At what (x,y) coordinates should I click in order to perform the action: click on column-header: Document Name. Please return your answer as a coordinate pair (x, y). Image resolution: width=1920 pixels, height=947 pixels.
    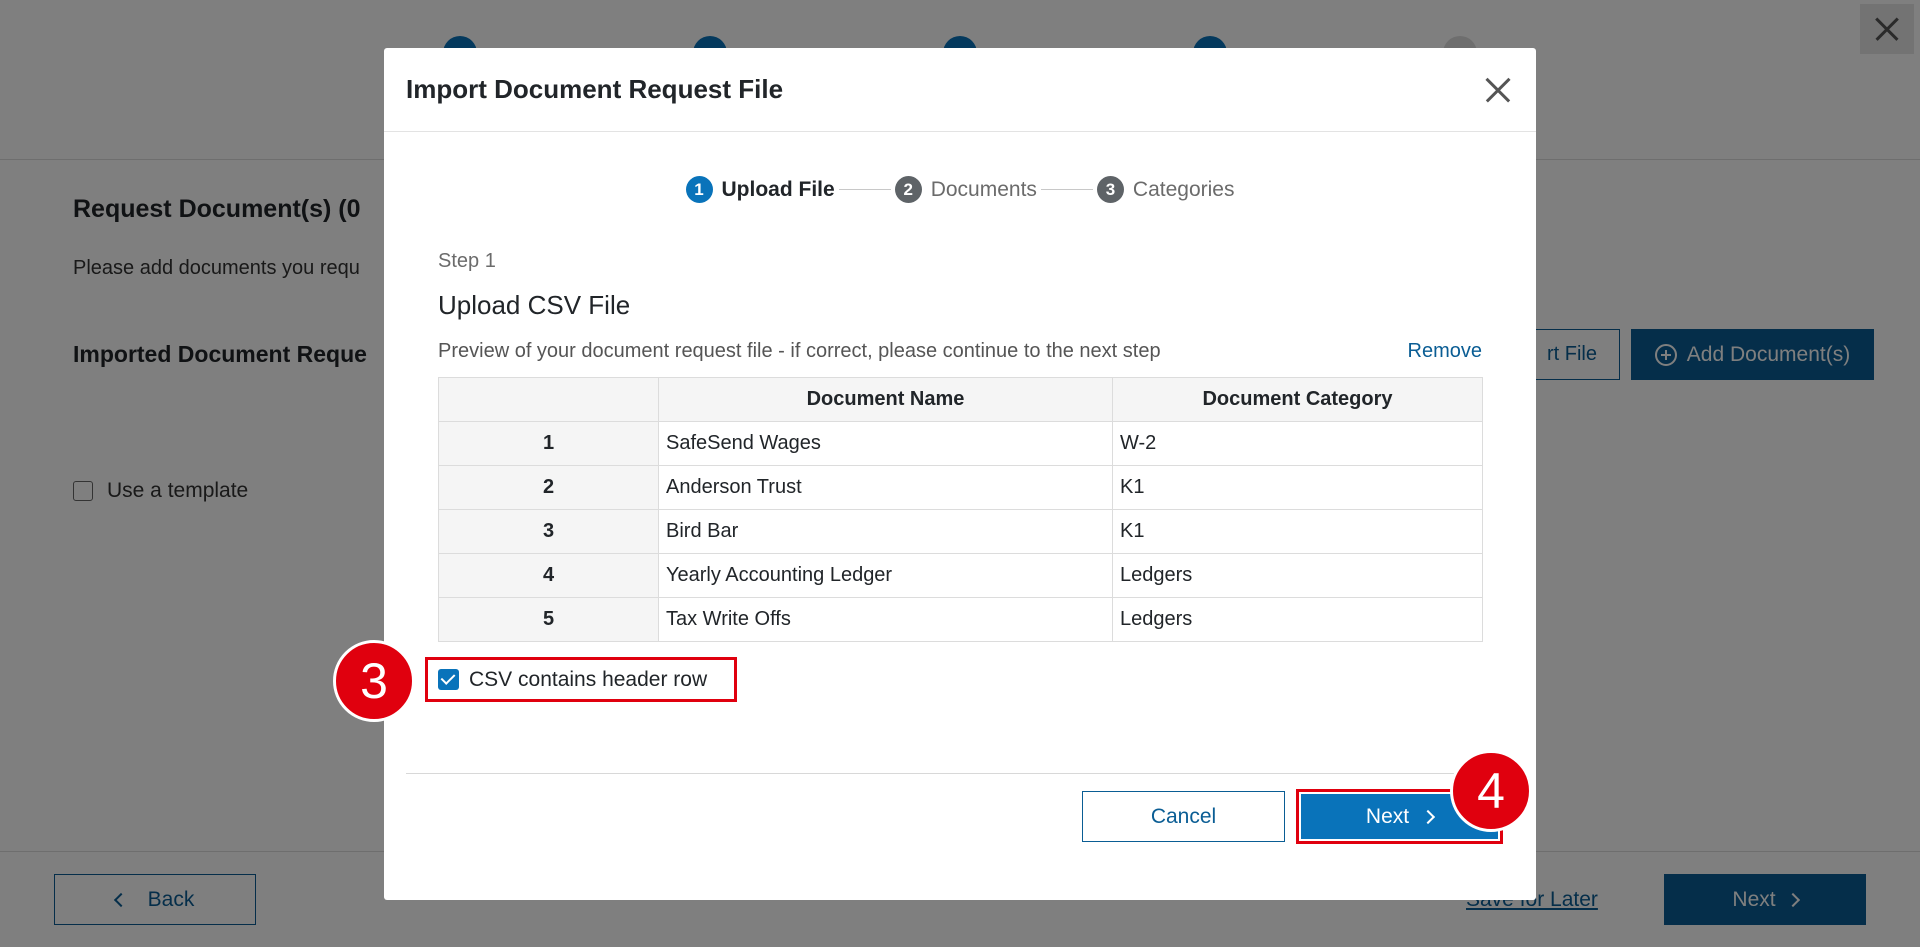
    Looking at the image, I should click on (885, 399).